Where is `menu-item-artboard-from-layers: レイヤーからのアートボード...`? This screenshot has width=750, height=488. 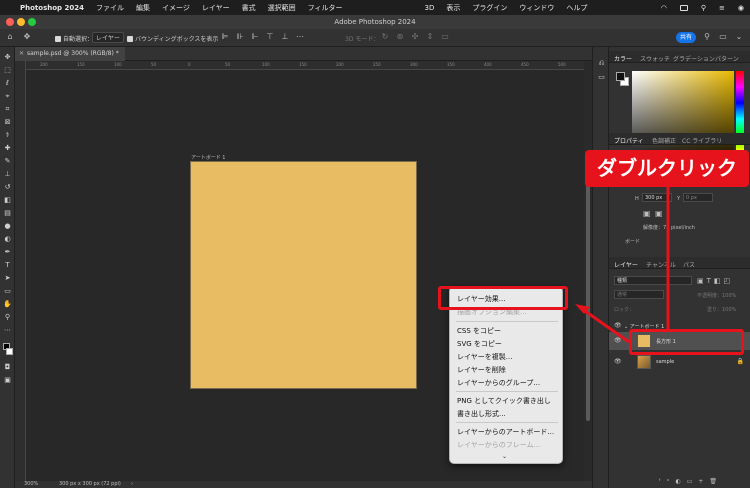 menu-item-artboard-from-layers: レイヤーからのアートボード... is located at coordinates (505, 432).